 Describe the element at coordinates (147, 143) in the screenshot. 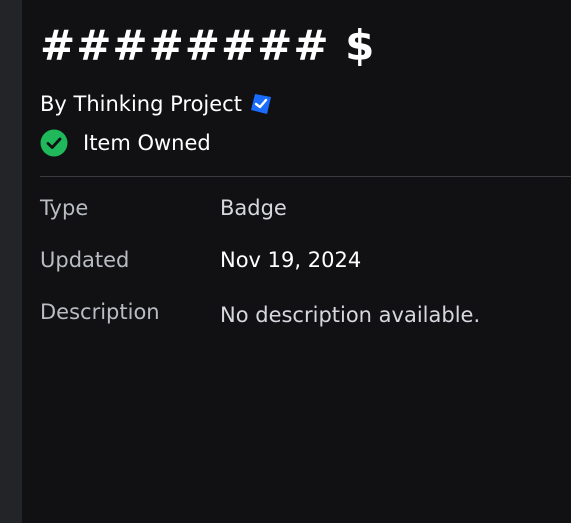

I see `owned-status-label: Item Owned` at that location.